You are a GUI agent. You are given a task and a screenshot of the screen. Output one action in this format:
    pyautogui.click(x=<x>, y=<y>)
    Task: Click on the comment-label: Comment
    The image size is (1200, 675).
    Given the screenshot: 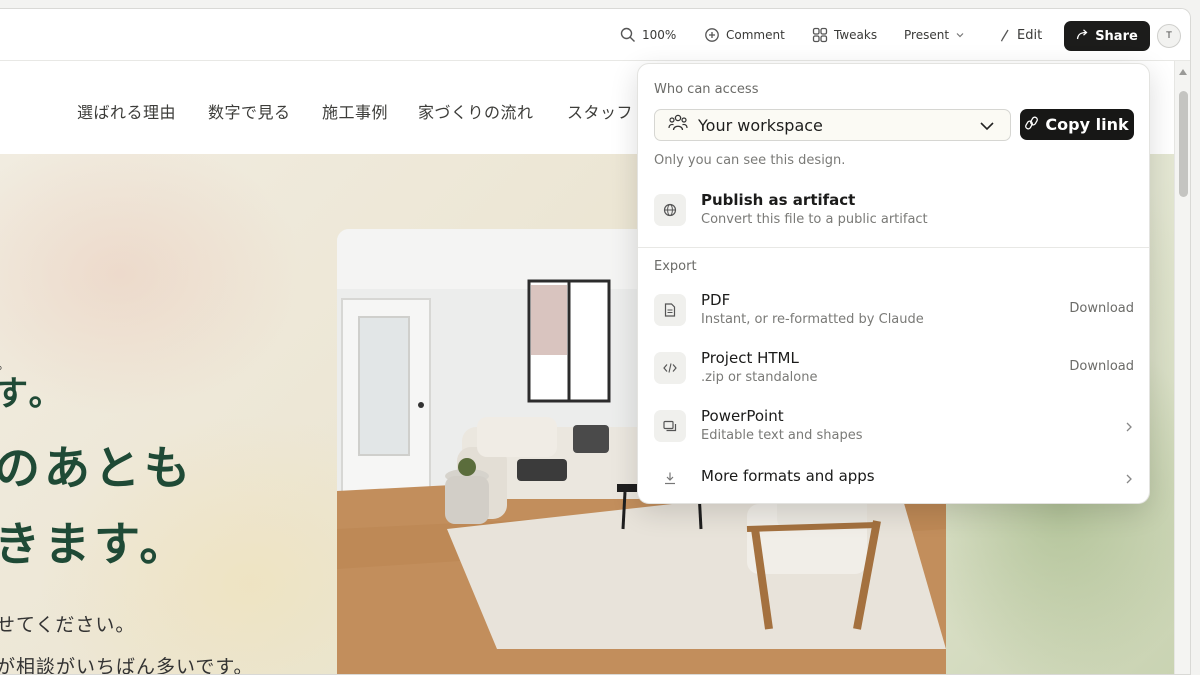 What is the action you would take?
    pyautogui.click(x=755, y=35)
    